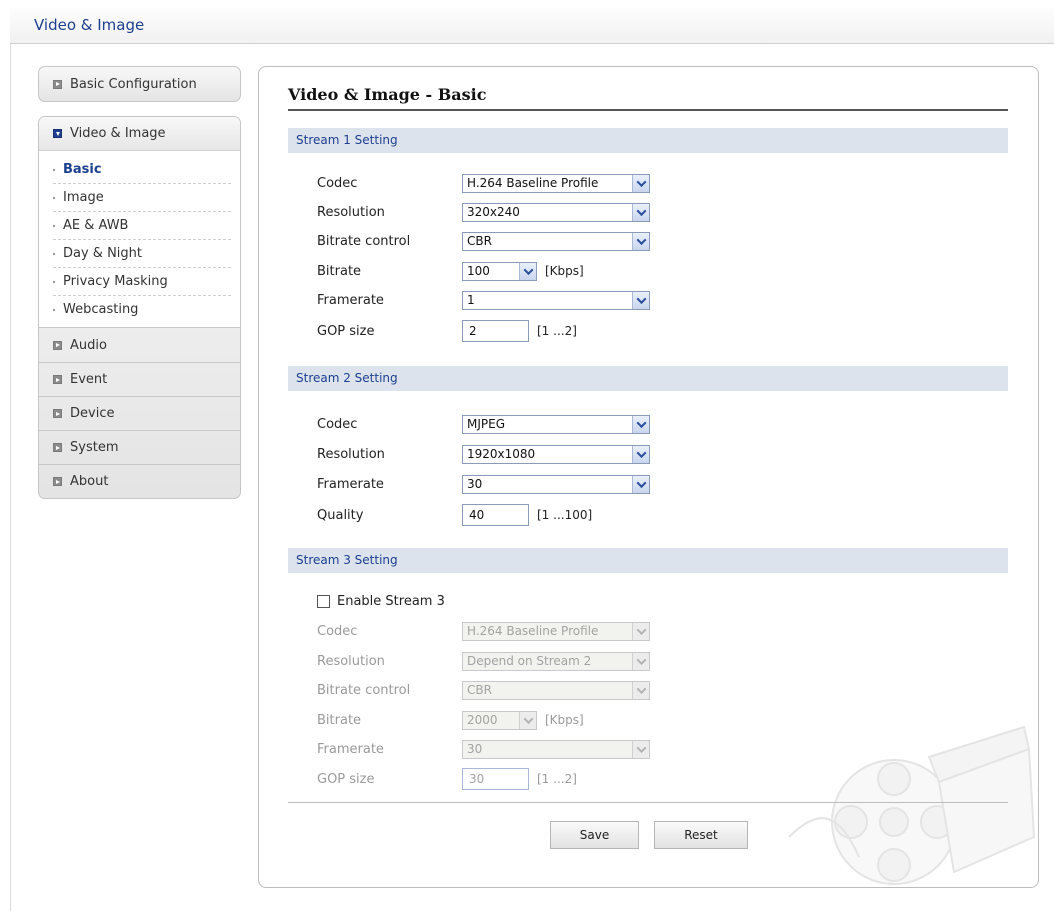 The height and width of the screenshot is (911, 1054). Describe the element at coordinates (495, 331) in the screenshot. I see `stream1-gop-input: 2` at that location.